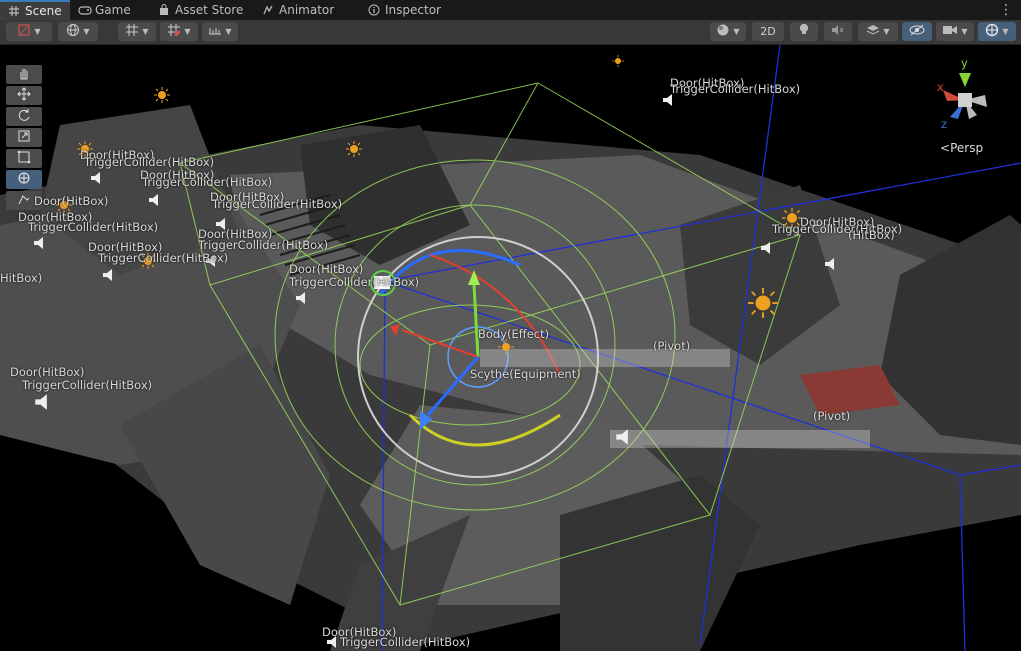 The width and height of the screenshot is (1021, 651). I want to click on grid-snapping-button: ▼, so click(137, 31).